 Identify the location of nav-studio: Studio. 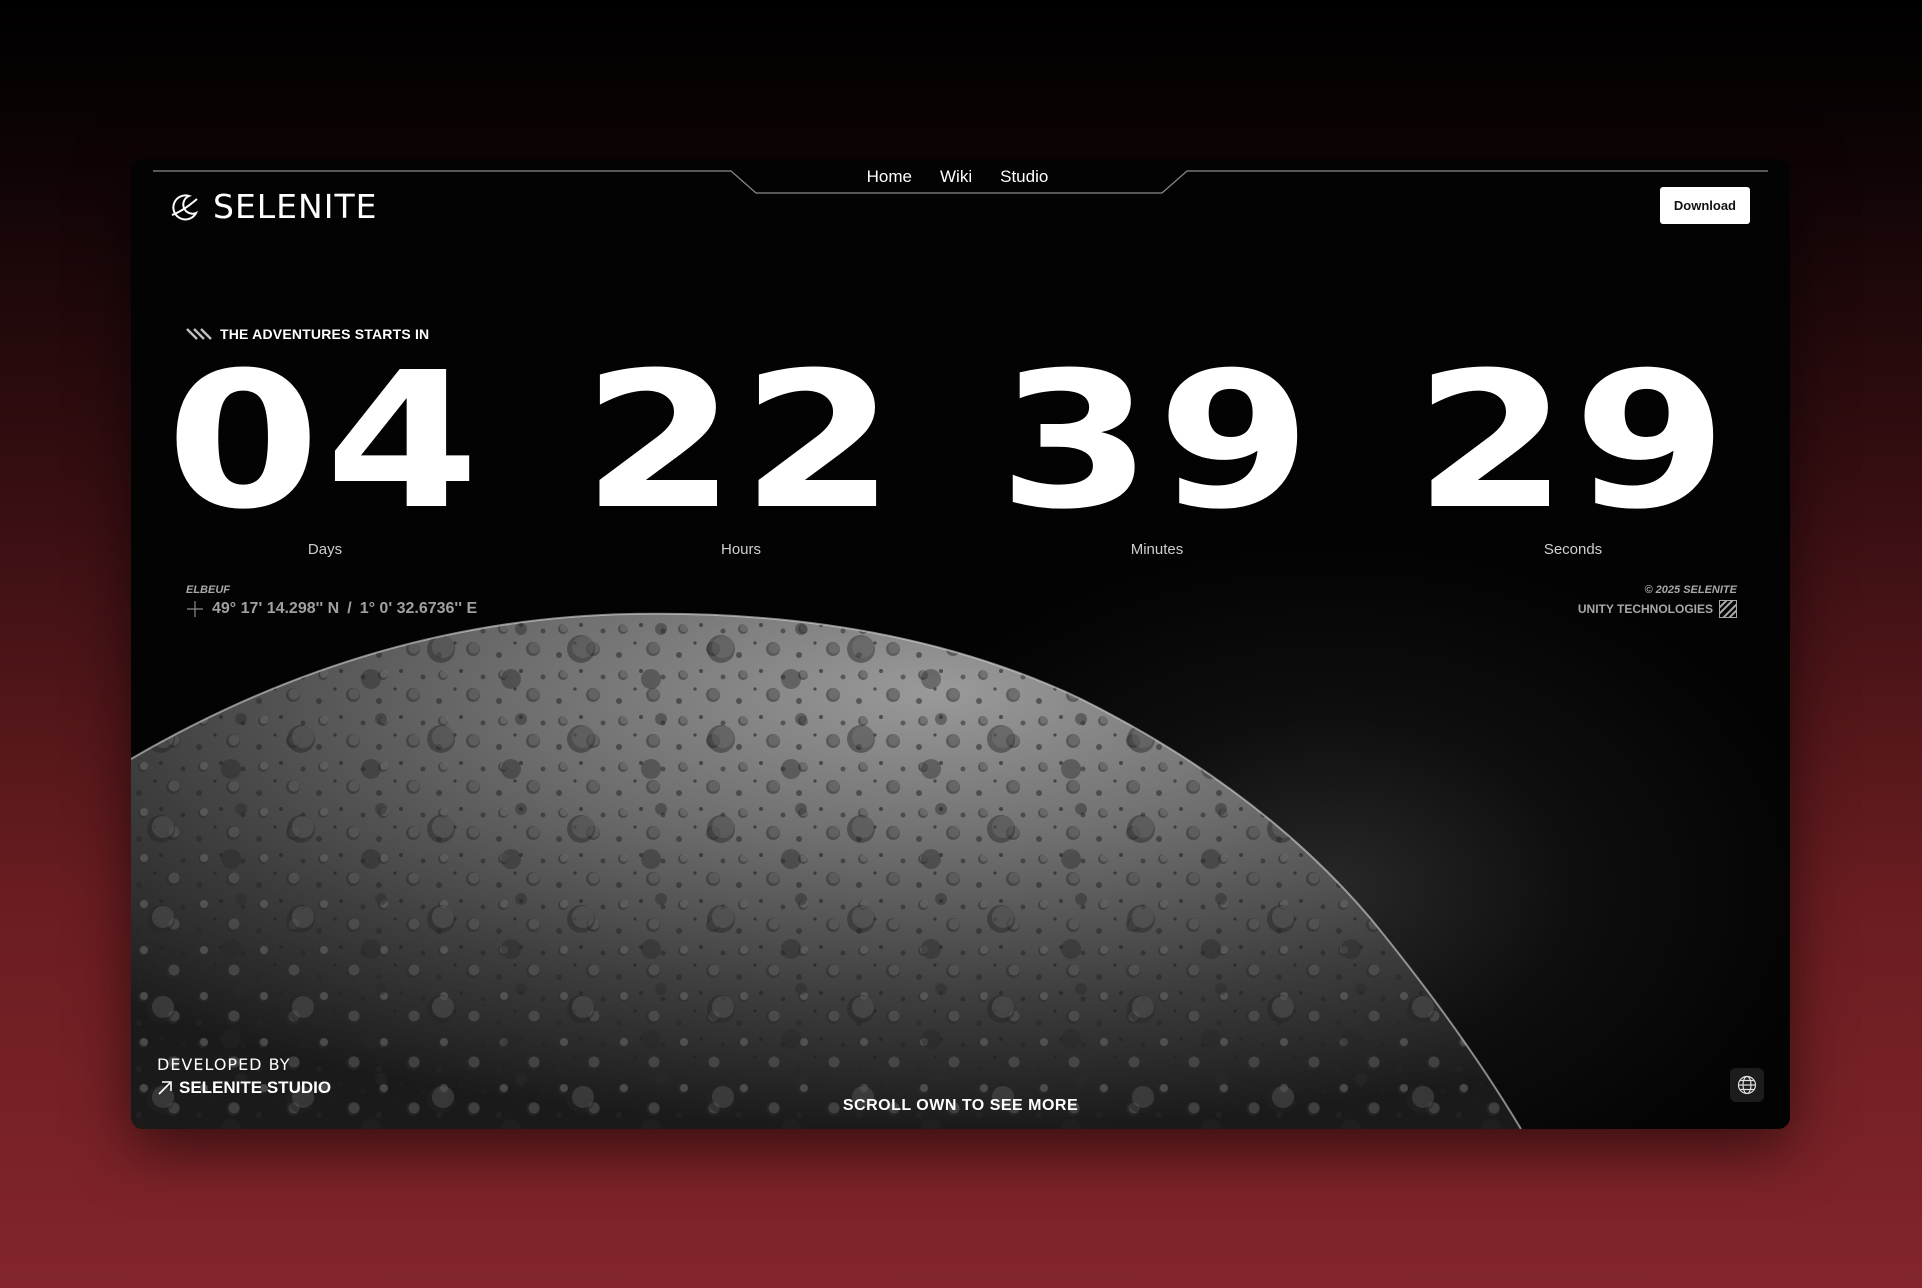
(1024, 177).